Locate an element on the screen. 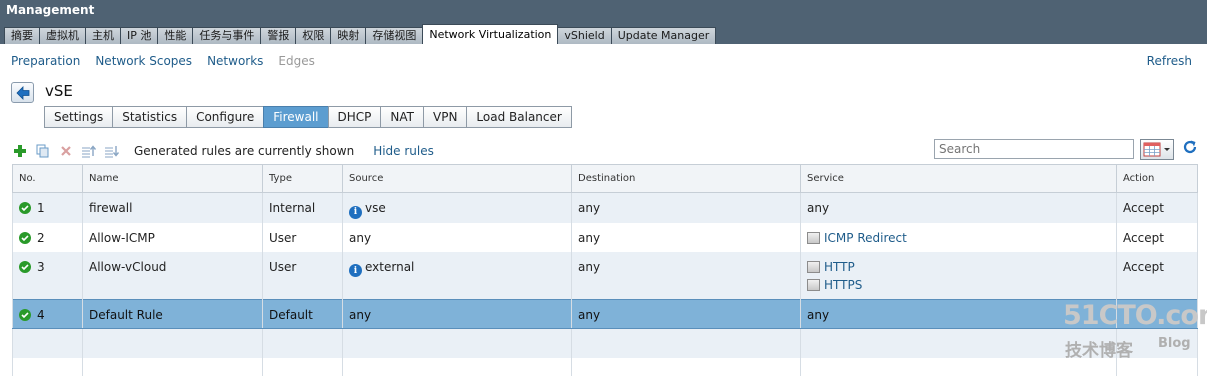  delete-icon is located at coordinates (66, 151).